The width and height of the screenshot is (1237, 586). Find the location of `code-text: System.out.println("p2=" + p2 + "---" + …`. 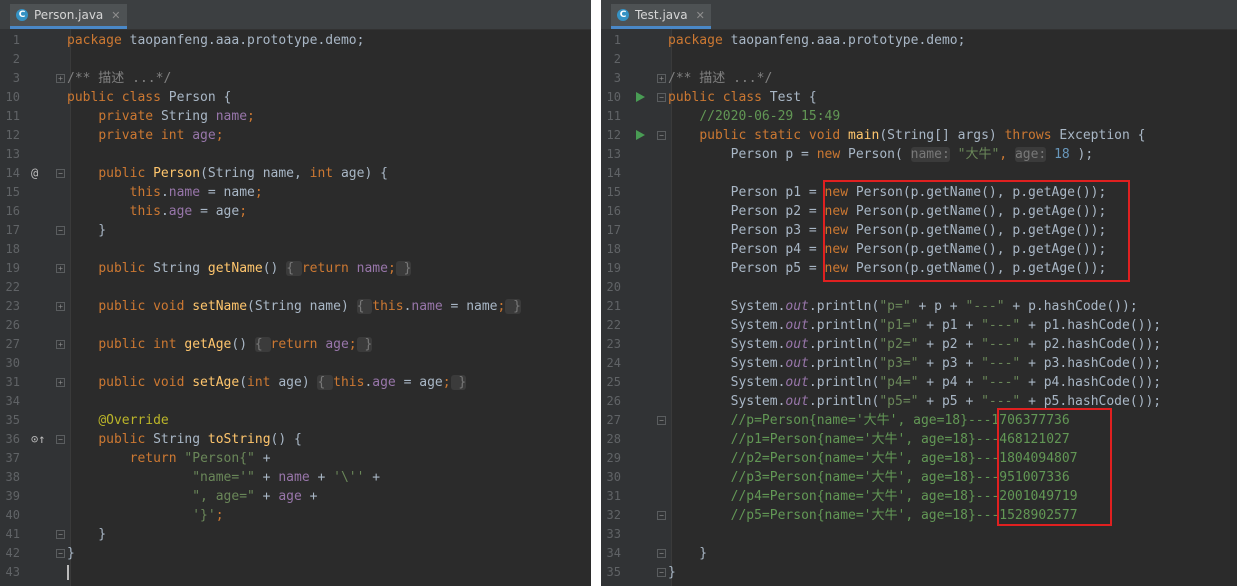

code-text: System.out.println("p2=" + p2 + "---" + … is located at coordinates (915, 344).